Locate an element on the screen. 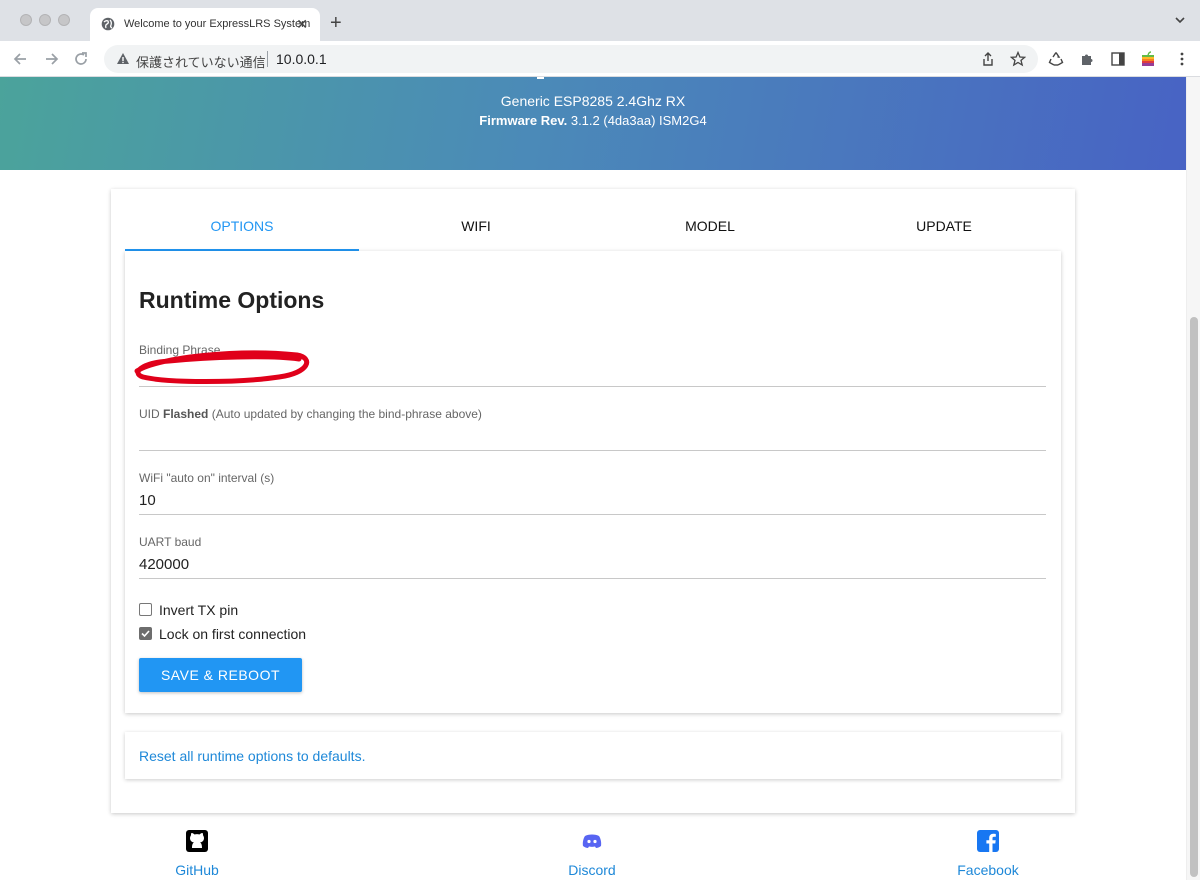  tab-close-icon: ✕ is located at coordinates (302, 24).